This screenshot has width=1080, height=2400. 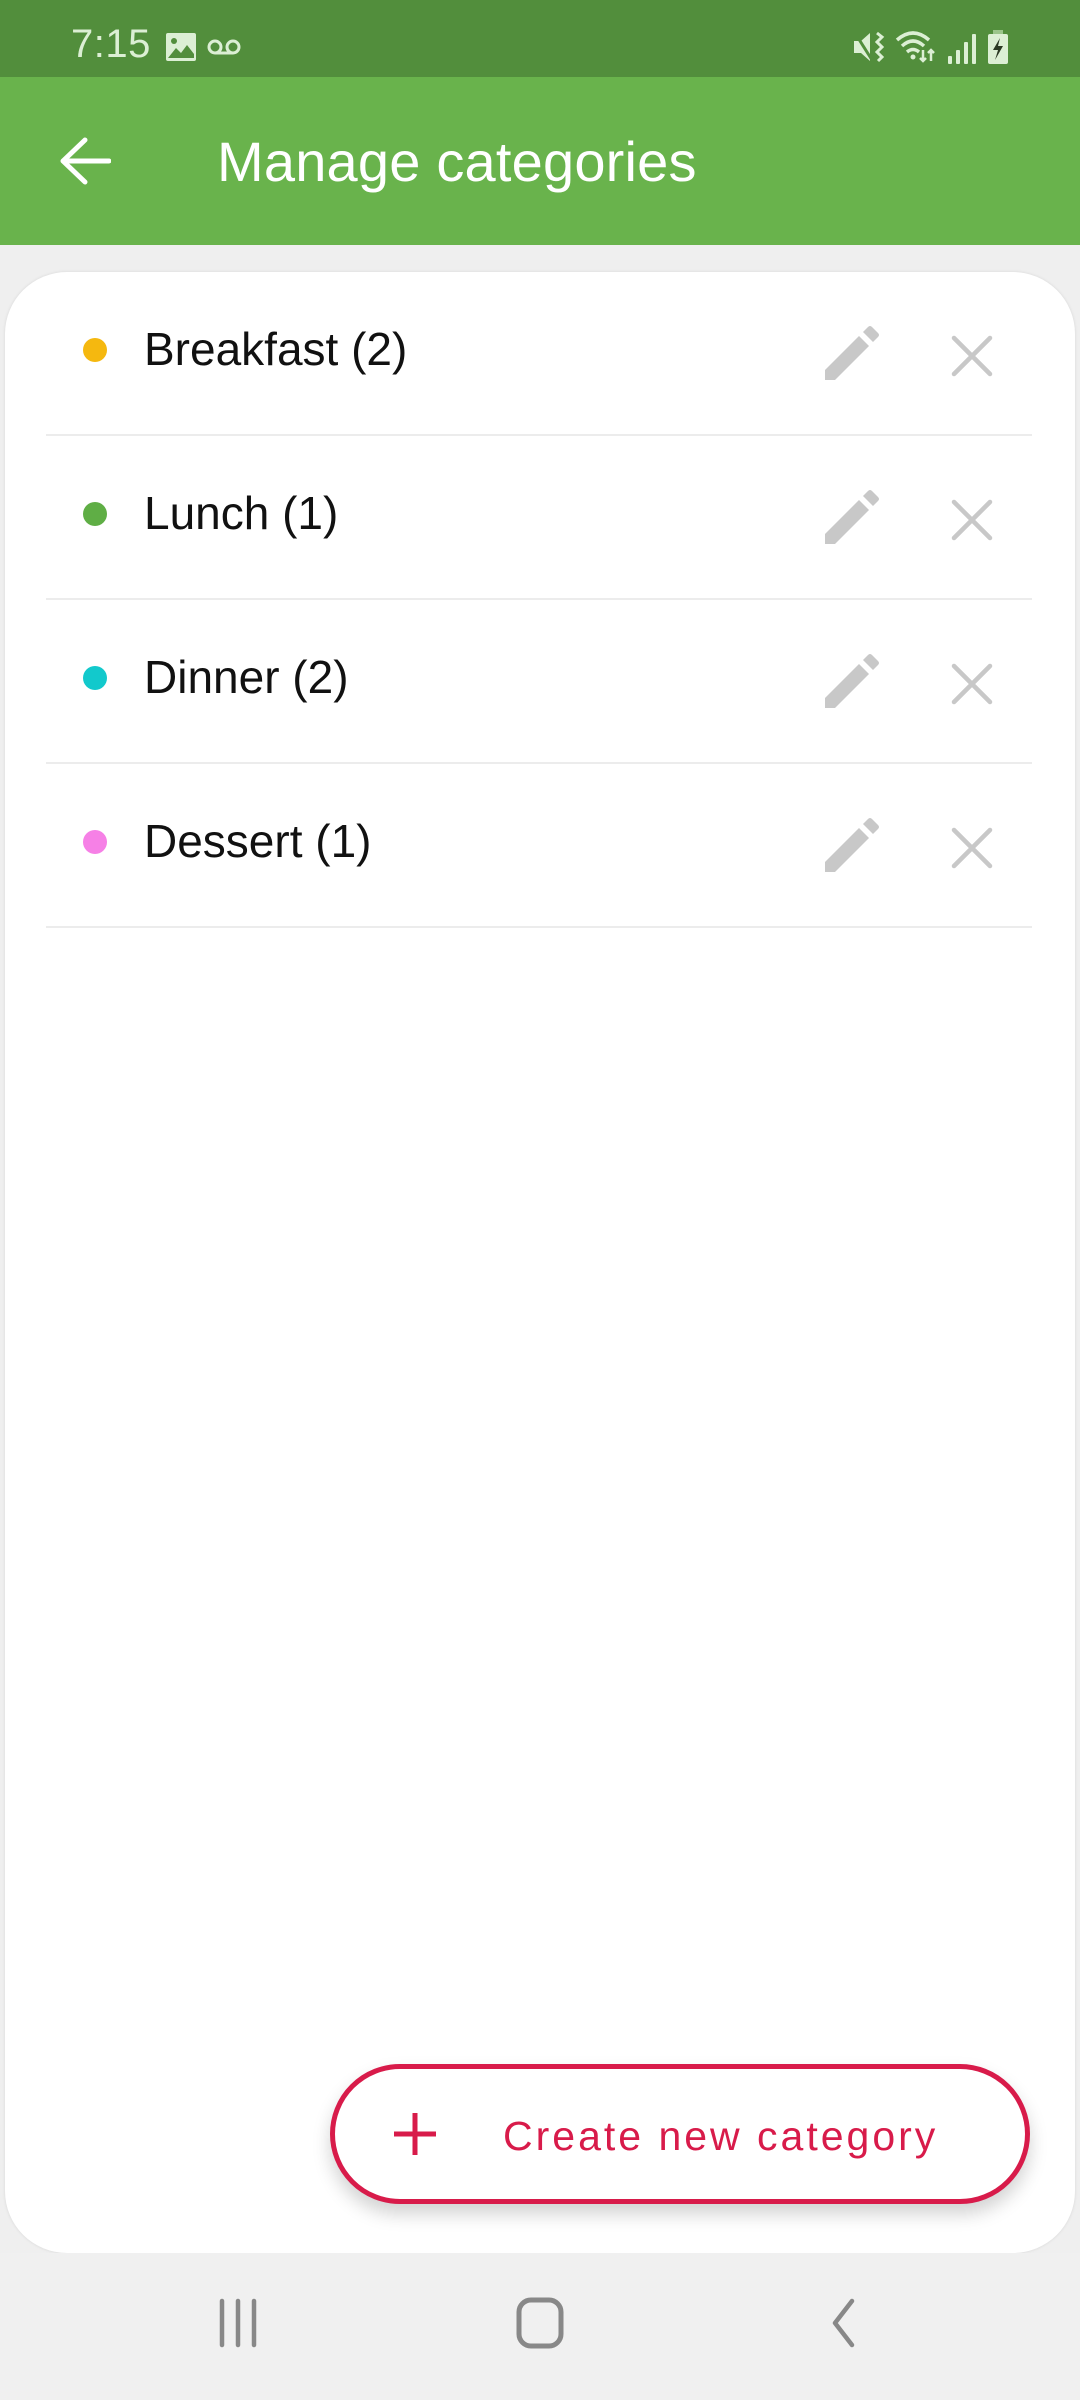 What do you see at coordinates (540, 354) in the screenshot?
I see `category-row-breakfast: Breakfast (2)` at bounding box center [540, 354].